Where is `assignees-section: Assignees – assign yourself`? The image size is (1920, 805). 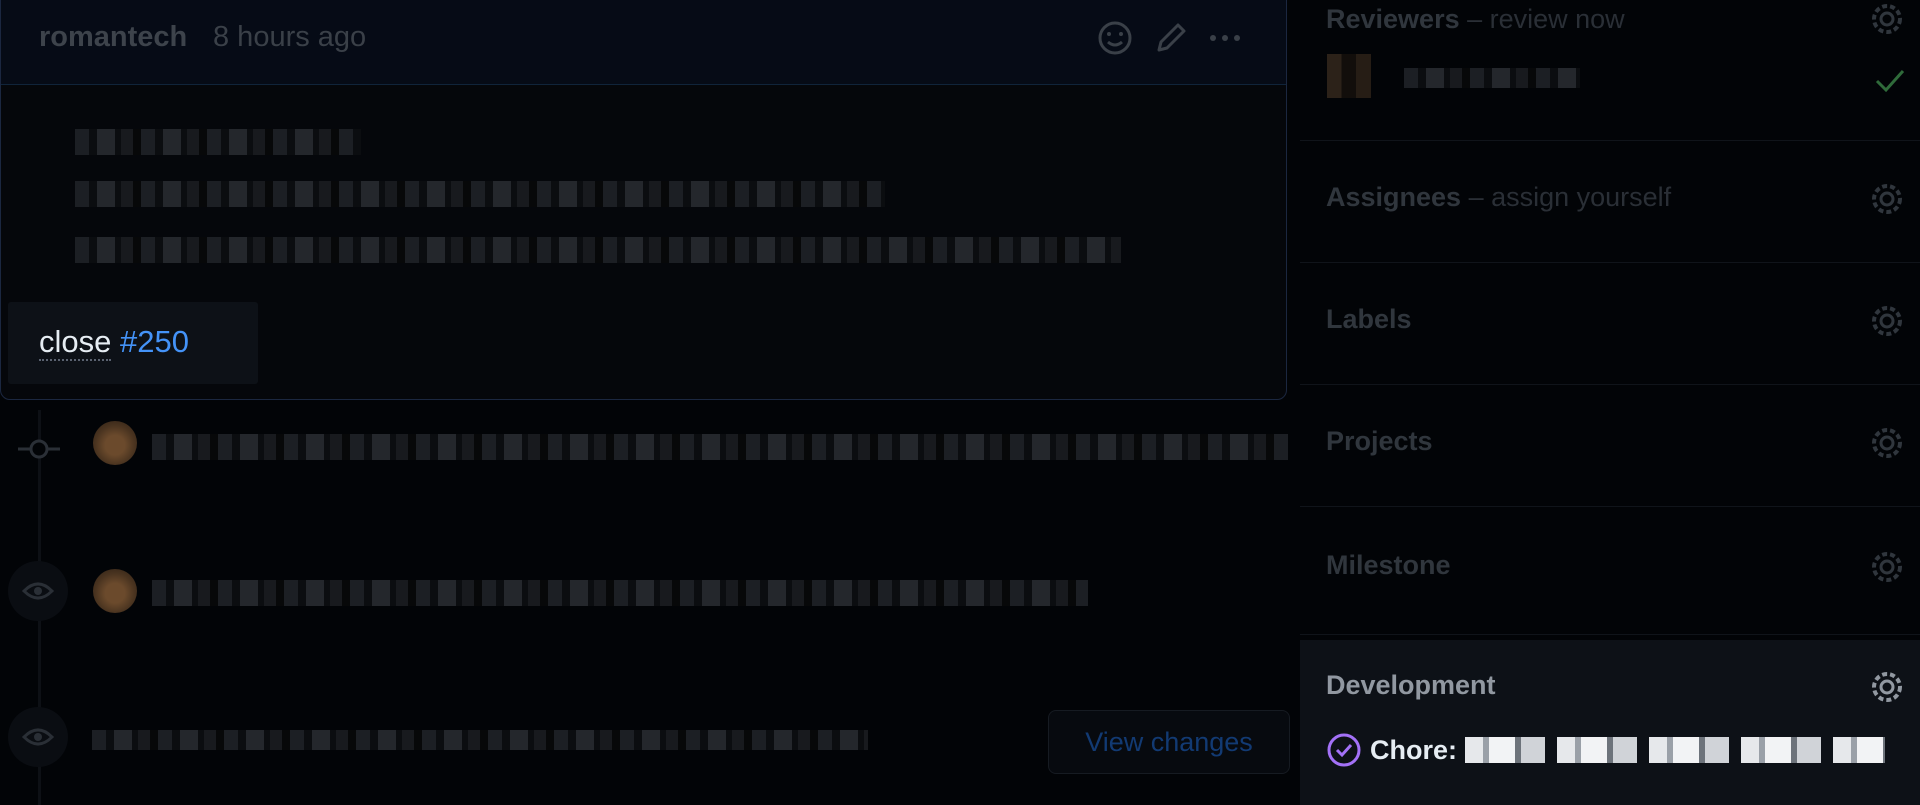
assignees-section: Assignees – assign yourself is located at coordinates (1610, 201).